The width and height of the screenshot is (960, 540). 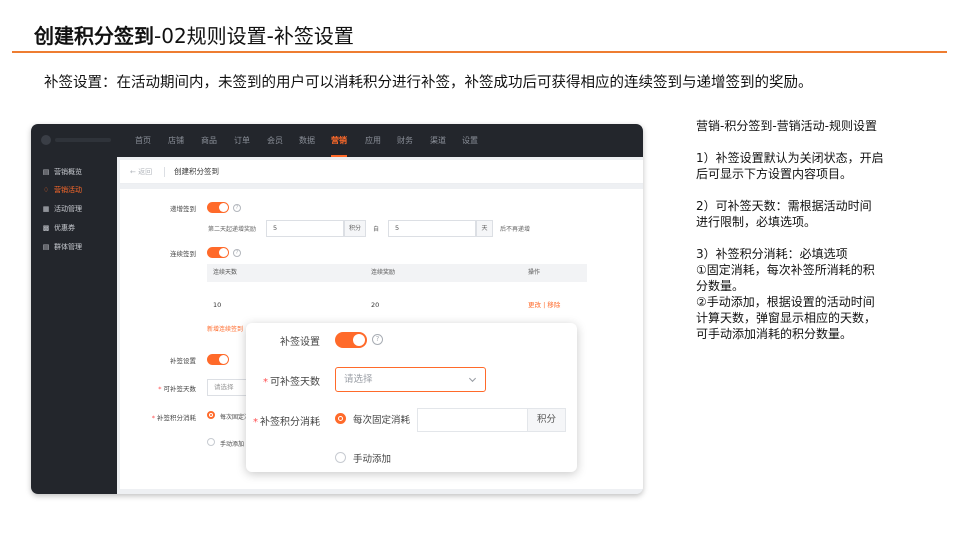 I want to click on nav-settings: 设置, so click(x=470, y=140).